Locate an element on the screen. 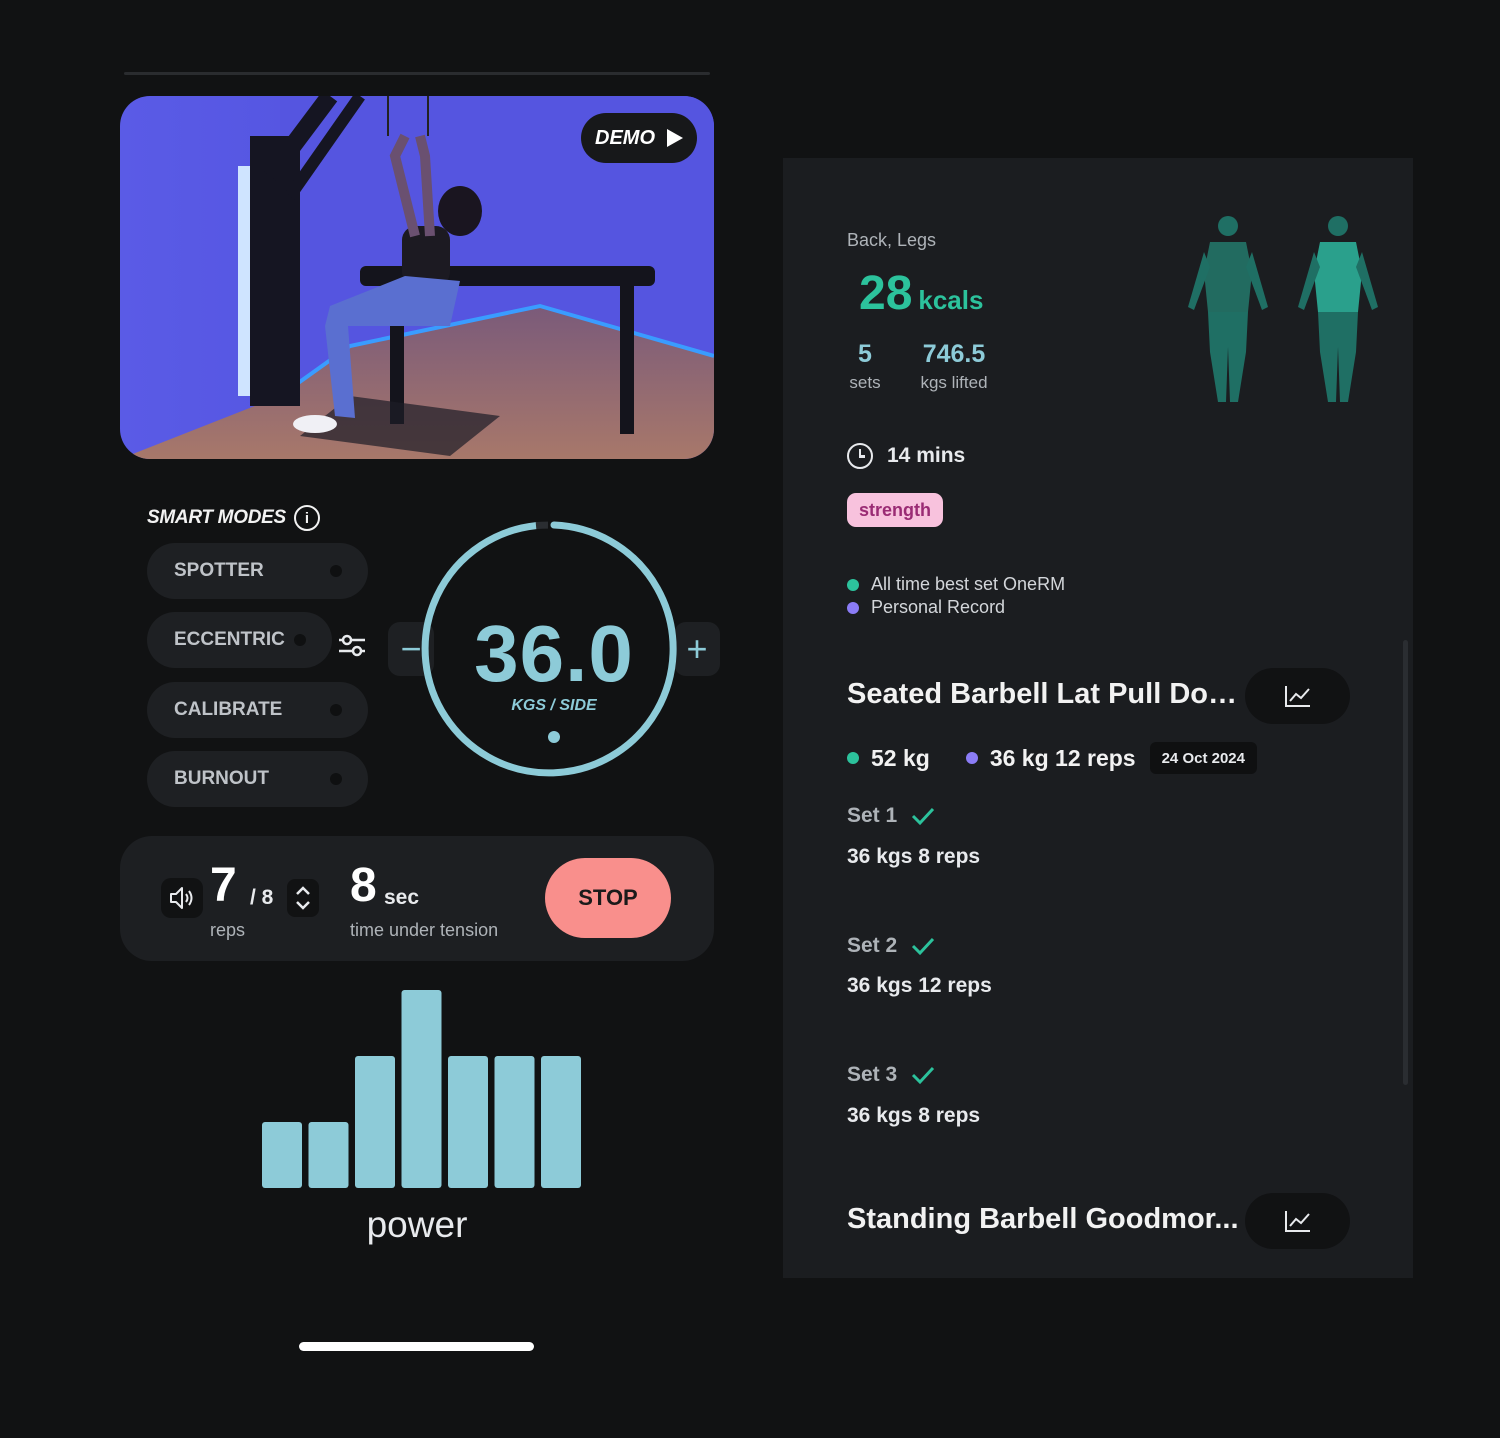 Image resolution: width=1500 pixels, height=1438 pixels. top-divider is located at coordinates (417, 73).